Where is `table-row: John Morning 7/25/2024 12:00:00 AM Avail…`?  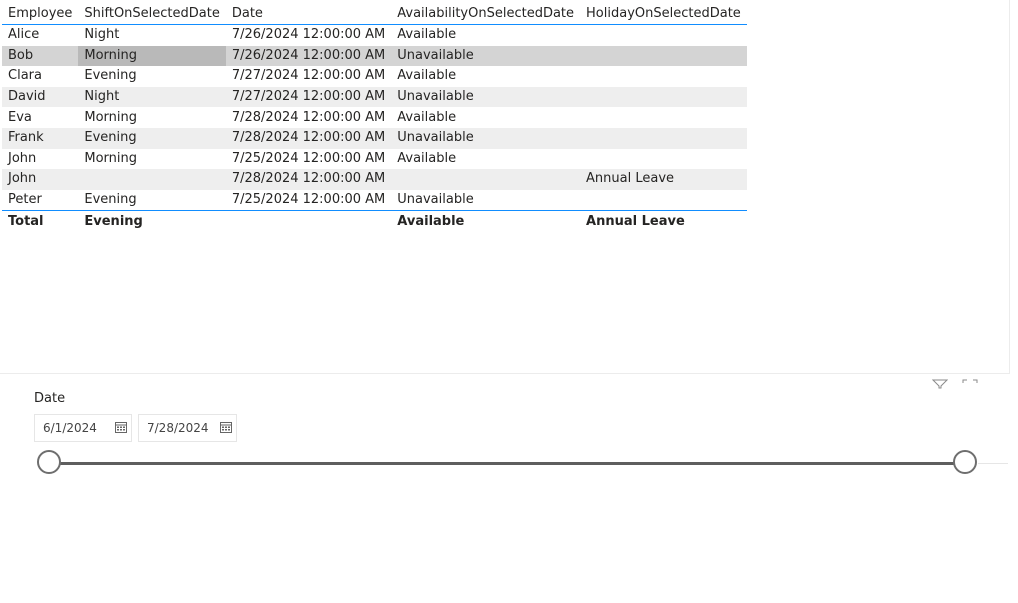 table-row: John Morning 7/25/2024 12:00:00 AM Avail… is located at coordinates (374, 159).